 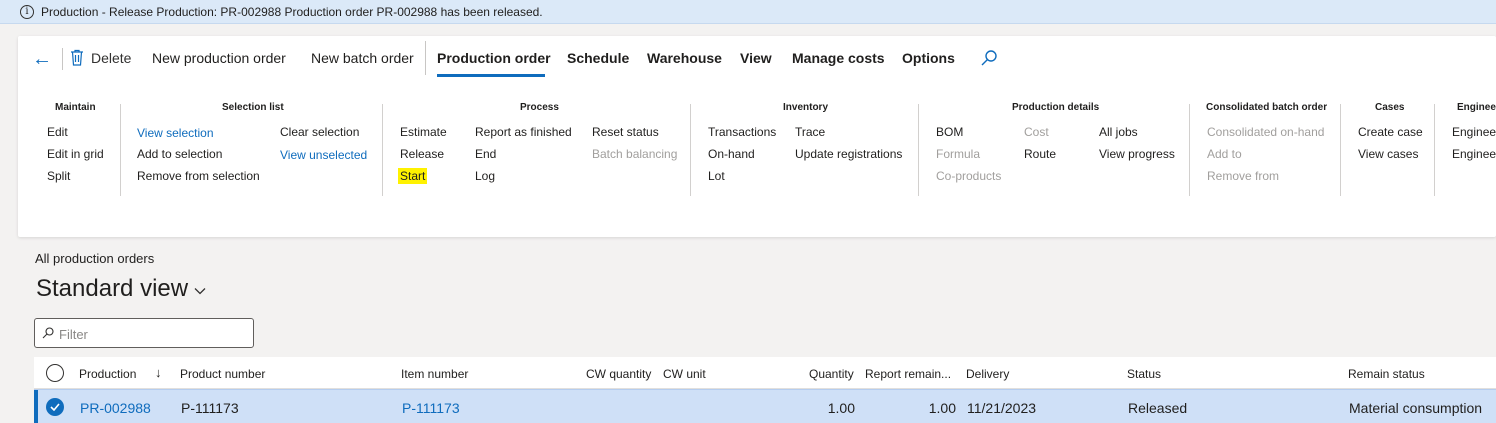 I want to click on column-header-remain-status: Remain status, so click(x=1386, y=374).